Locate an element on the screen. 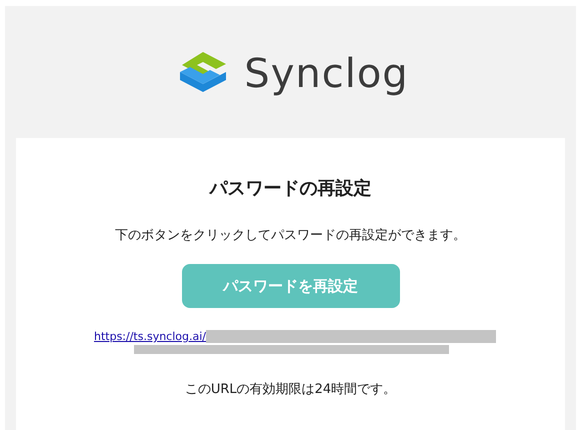 This screenshot has width=582, height=430. brand-name: Synclog is located at coordinates (326, 74).